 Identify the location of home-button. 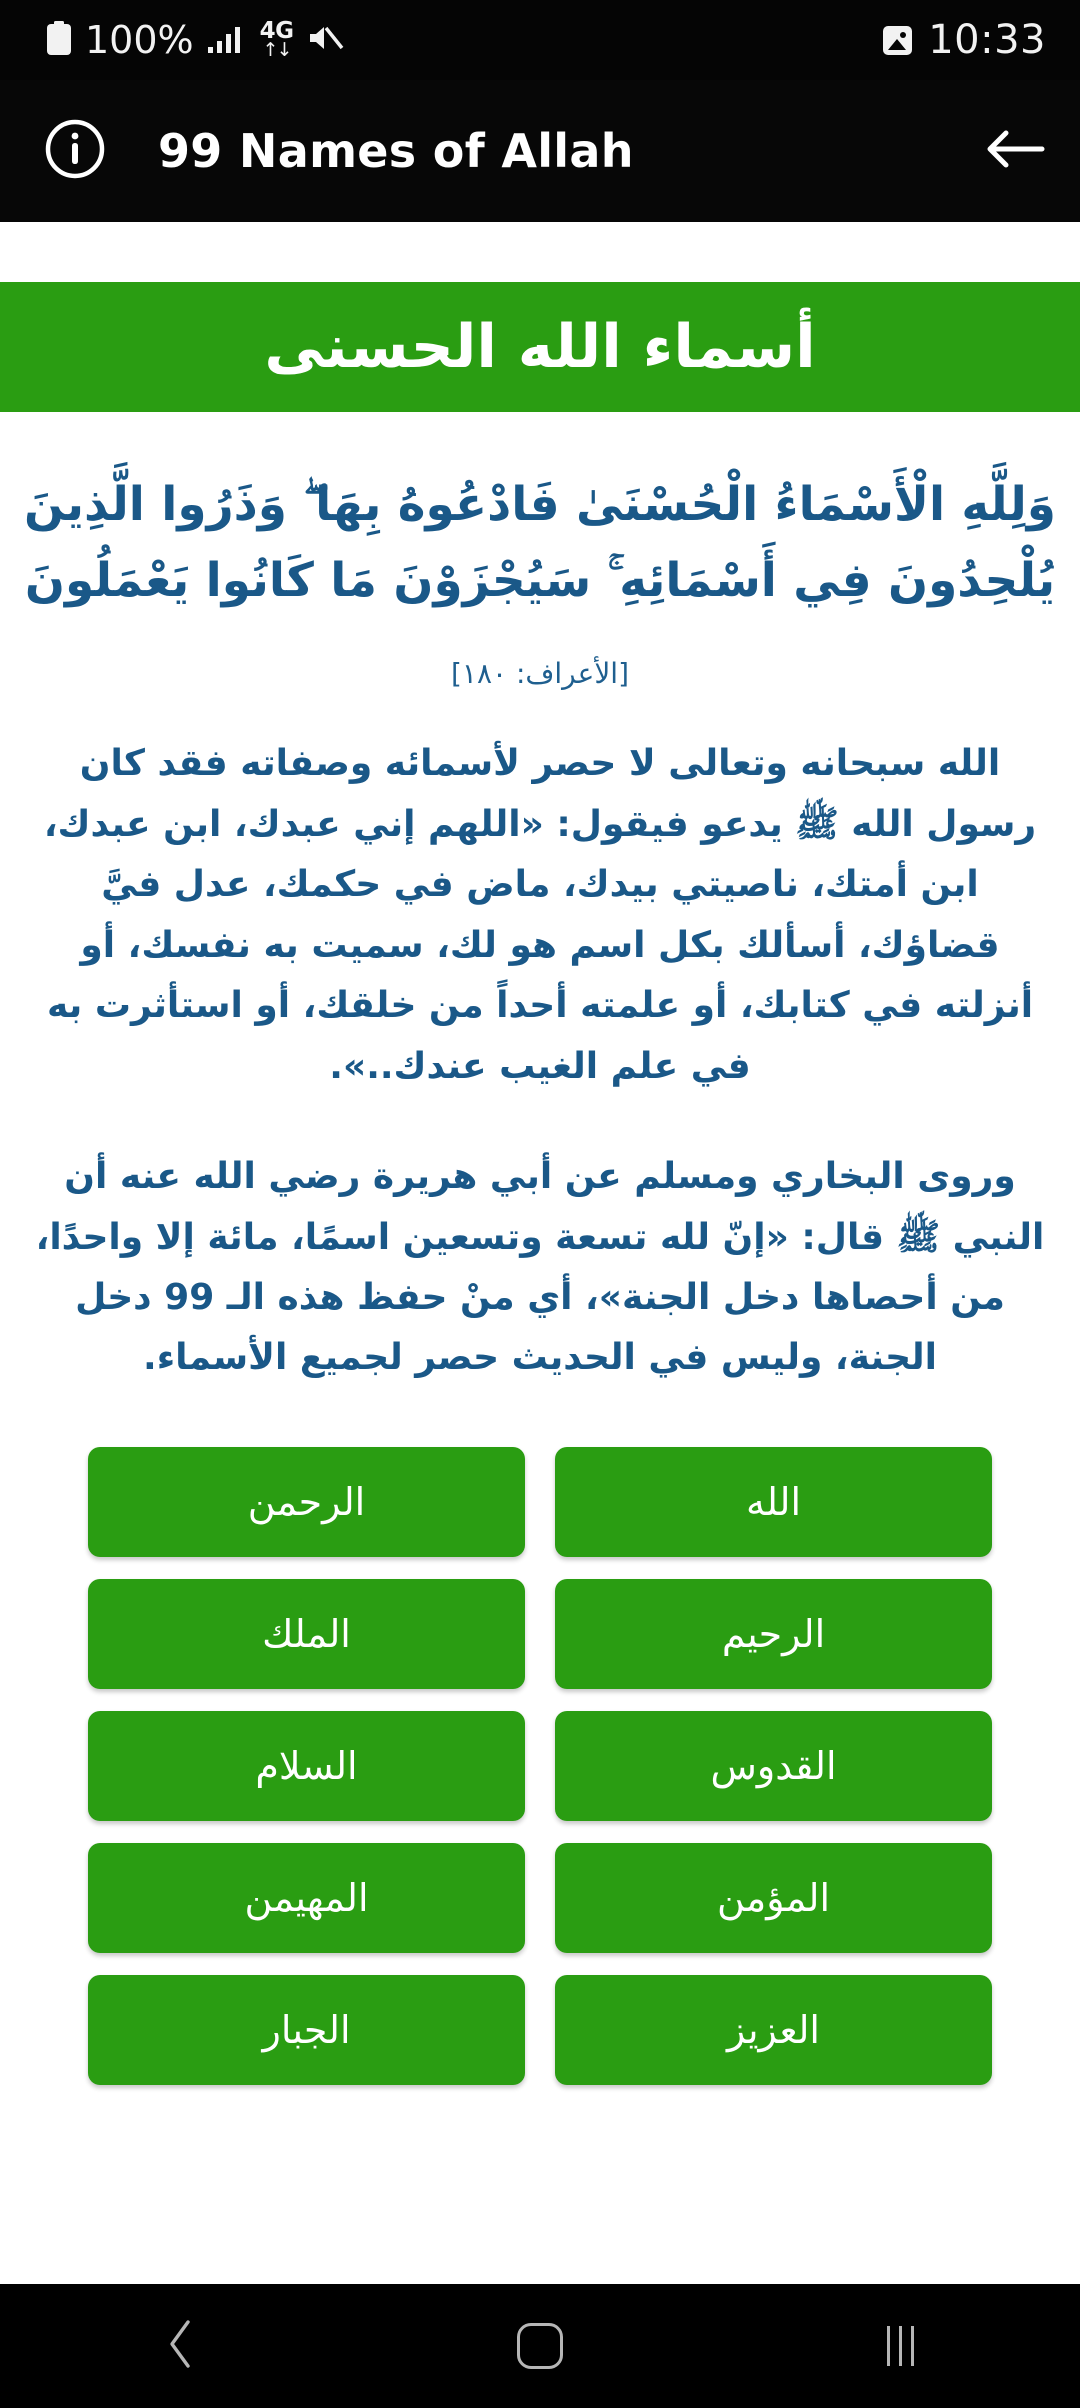
(540, 2346).